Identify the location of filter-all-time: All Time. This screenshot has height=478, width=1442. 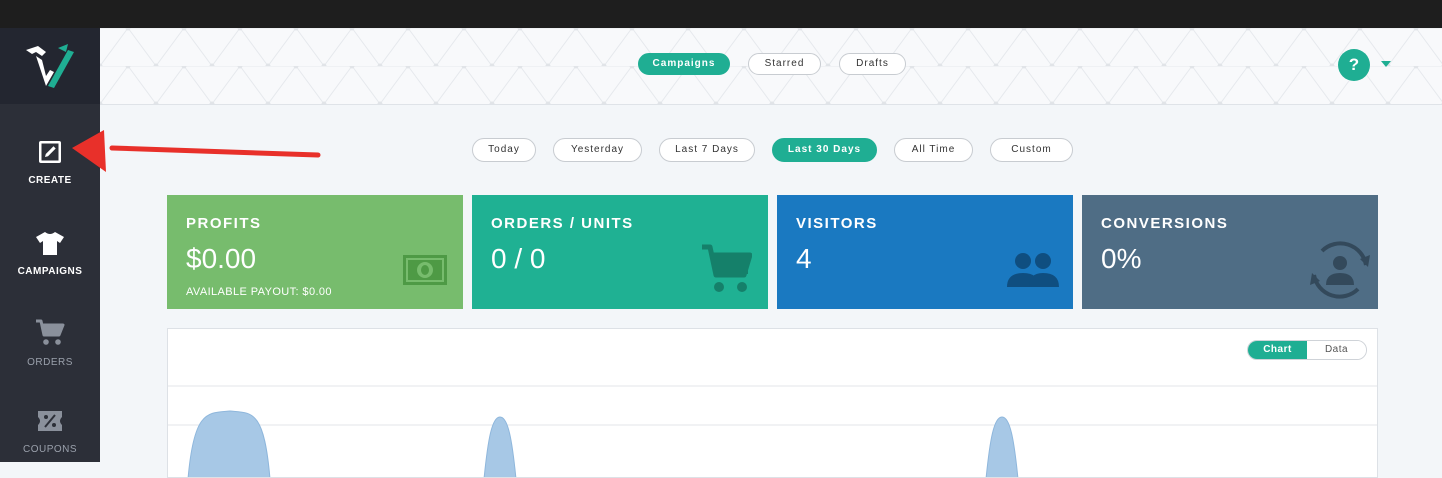
(933, 150).